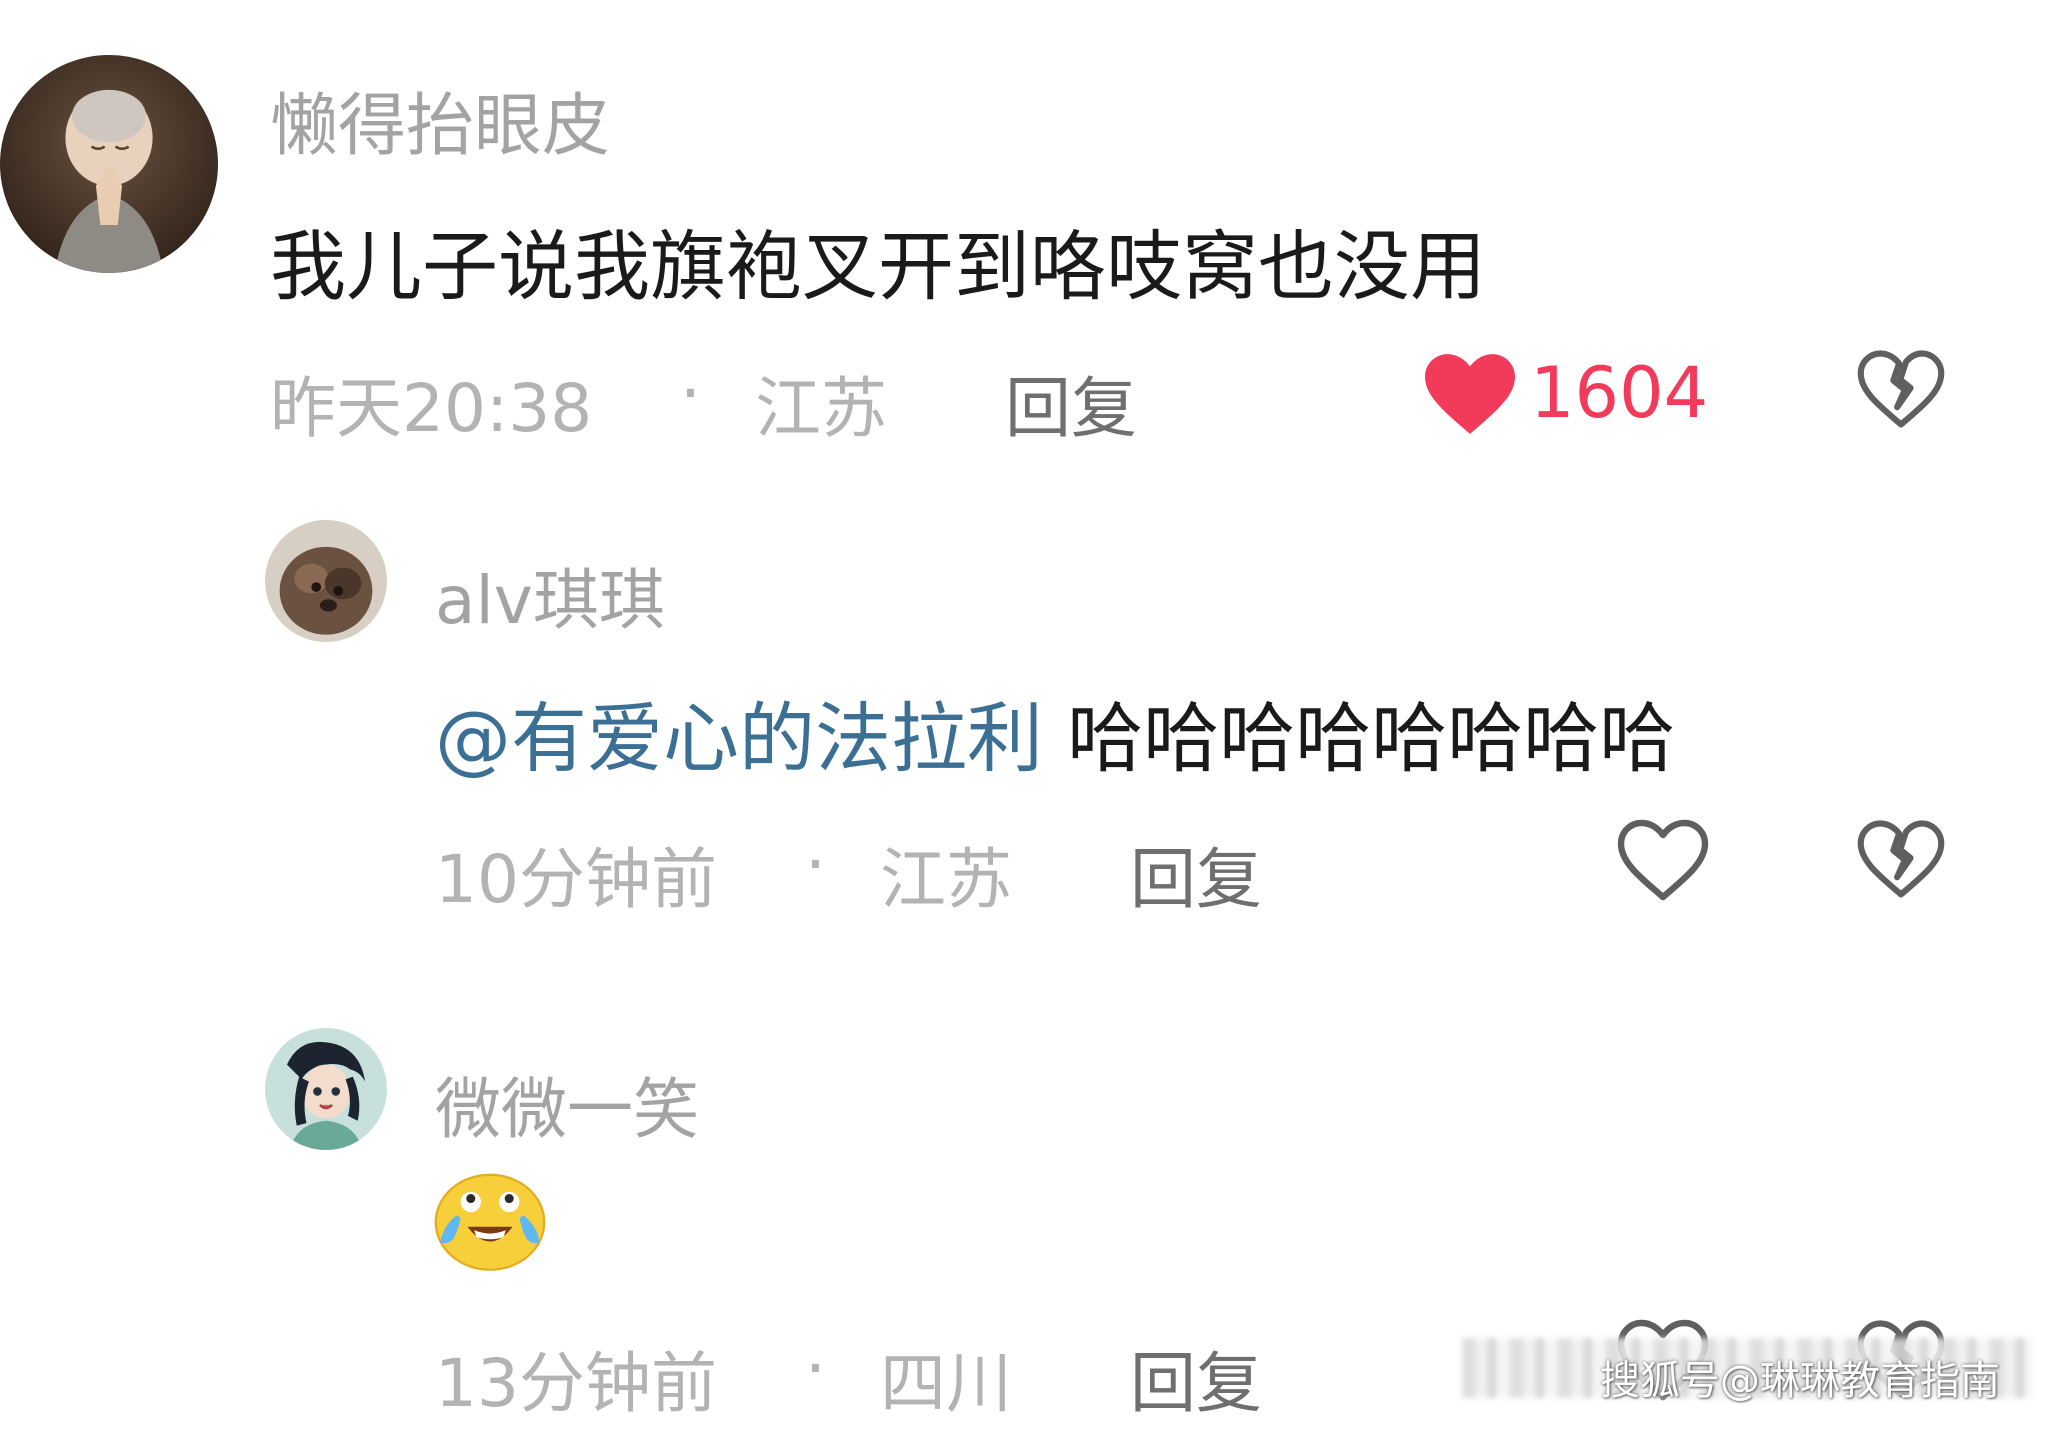  I want to click on comment-author: 微微一笑, so click(567, 1104).